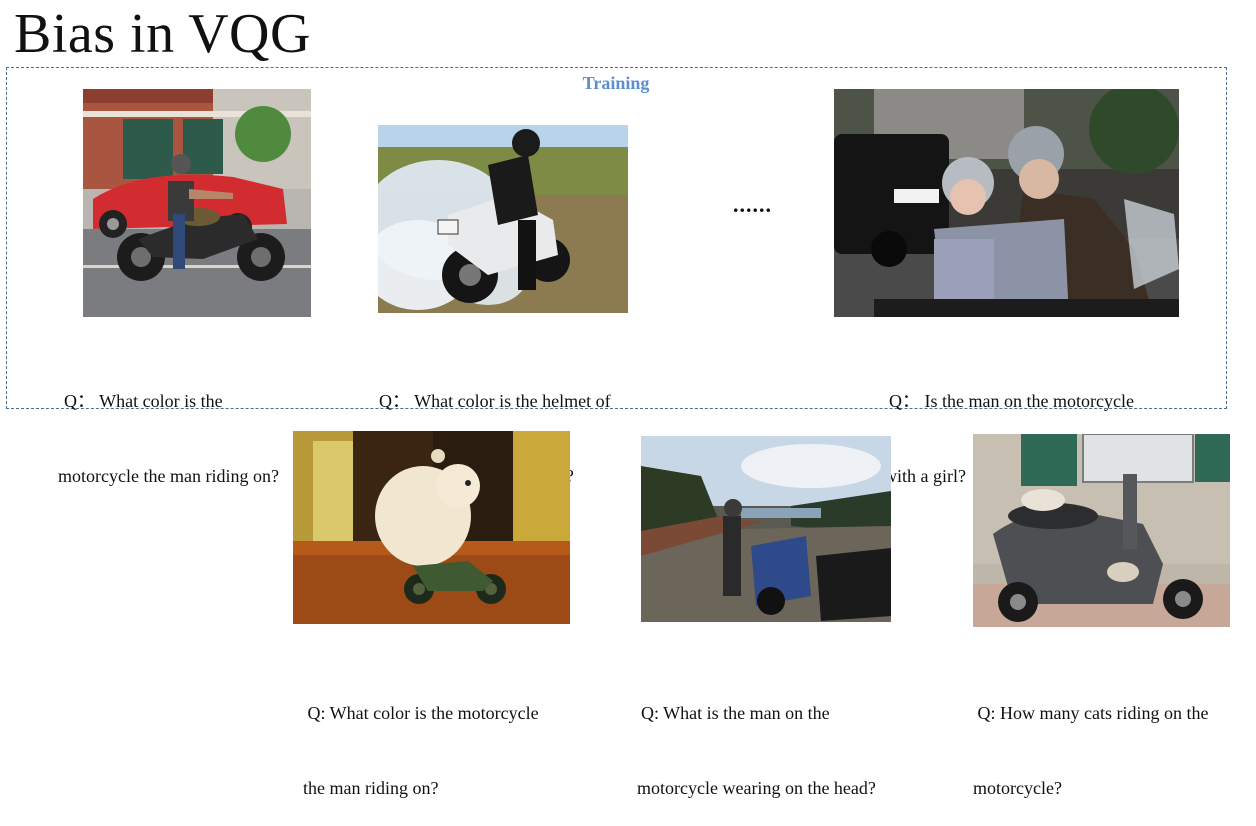 This screenshot has width=1256, height=826. I want to click on question-line: Q: How many cats riding on the, so click(1091, 713).